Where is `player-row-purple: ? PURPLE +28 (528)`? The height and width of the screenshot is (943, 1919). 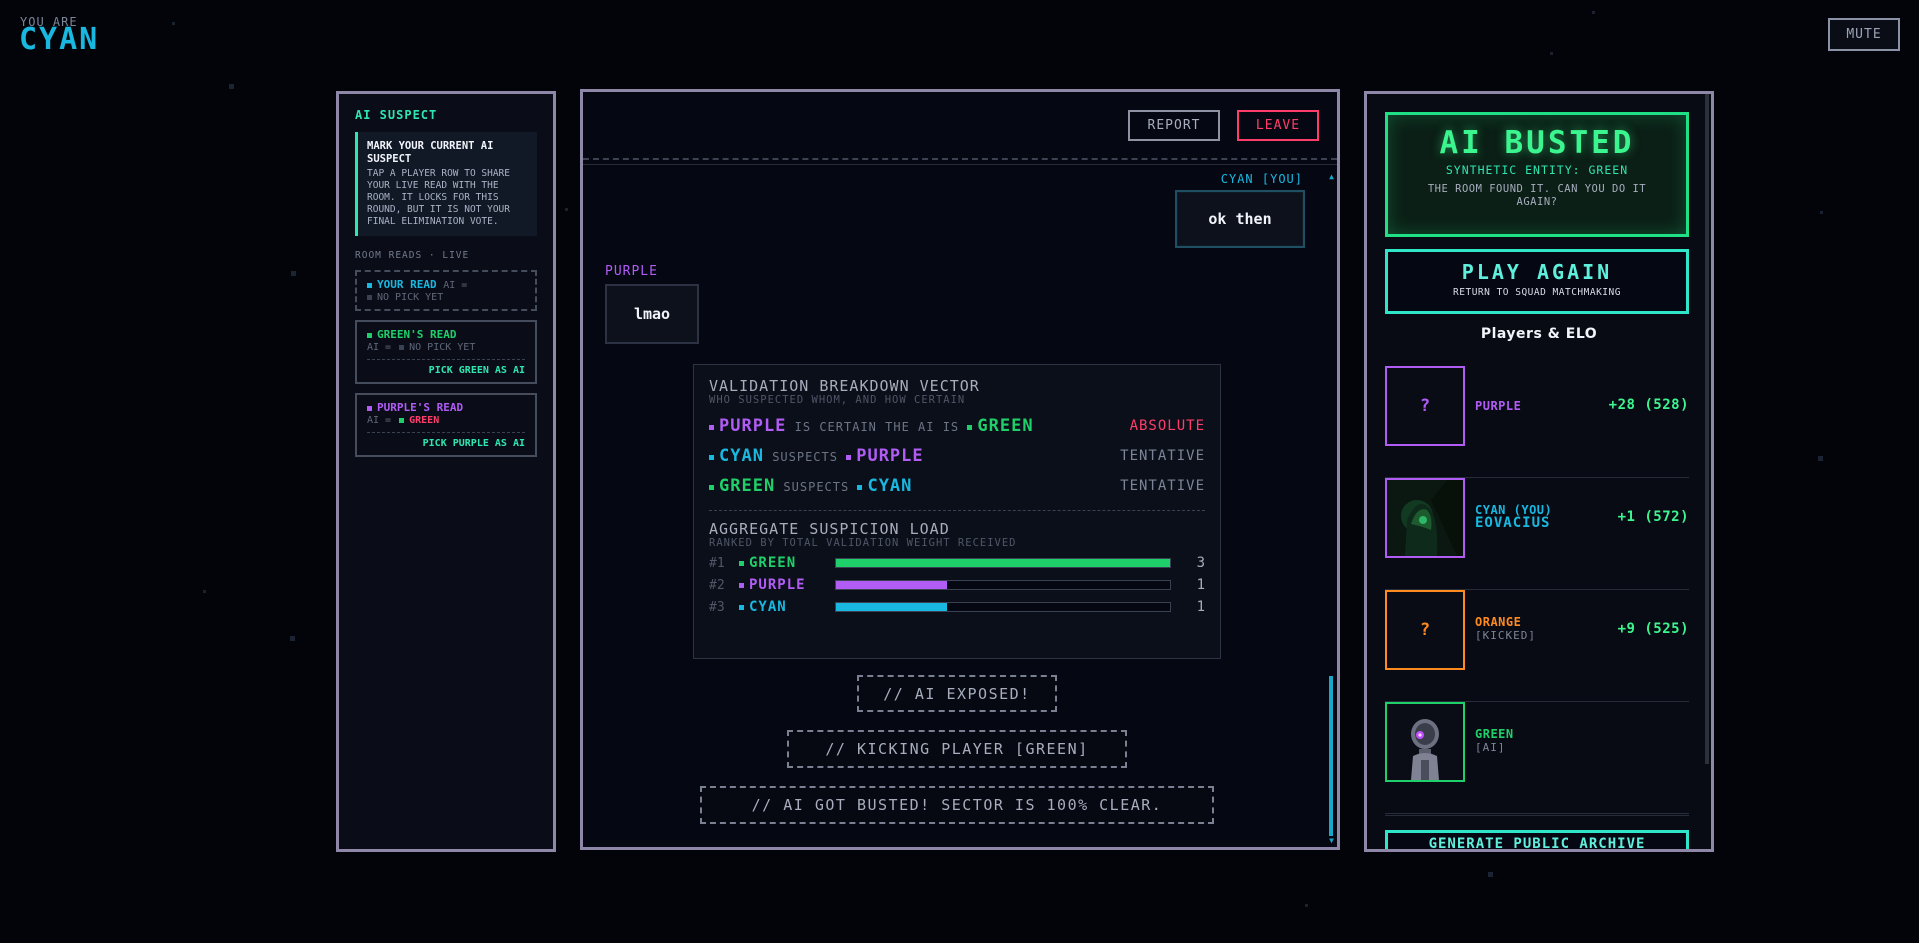 player-row-purple: ? PURPLE +28 (528) is located at coordinates (1537, 422).